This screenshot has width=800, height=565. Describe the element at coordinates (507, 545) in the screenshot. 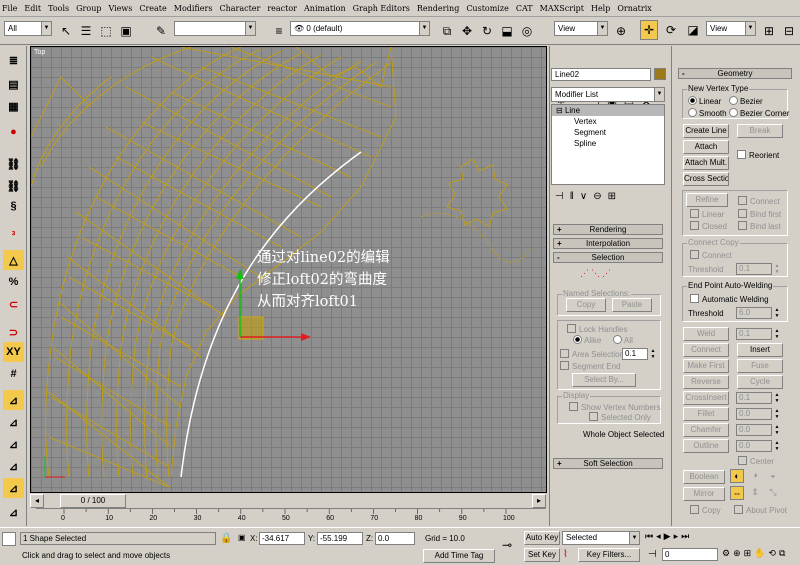

I see `key-icon: ⊸` at that location.